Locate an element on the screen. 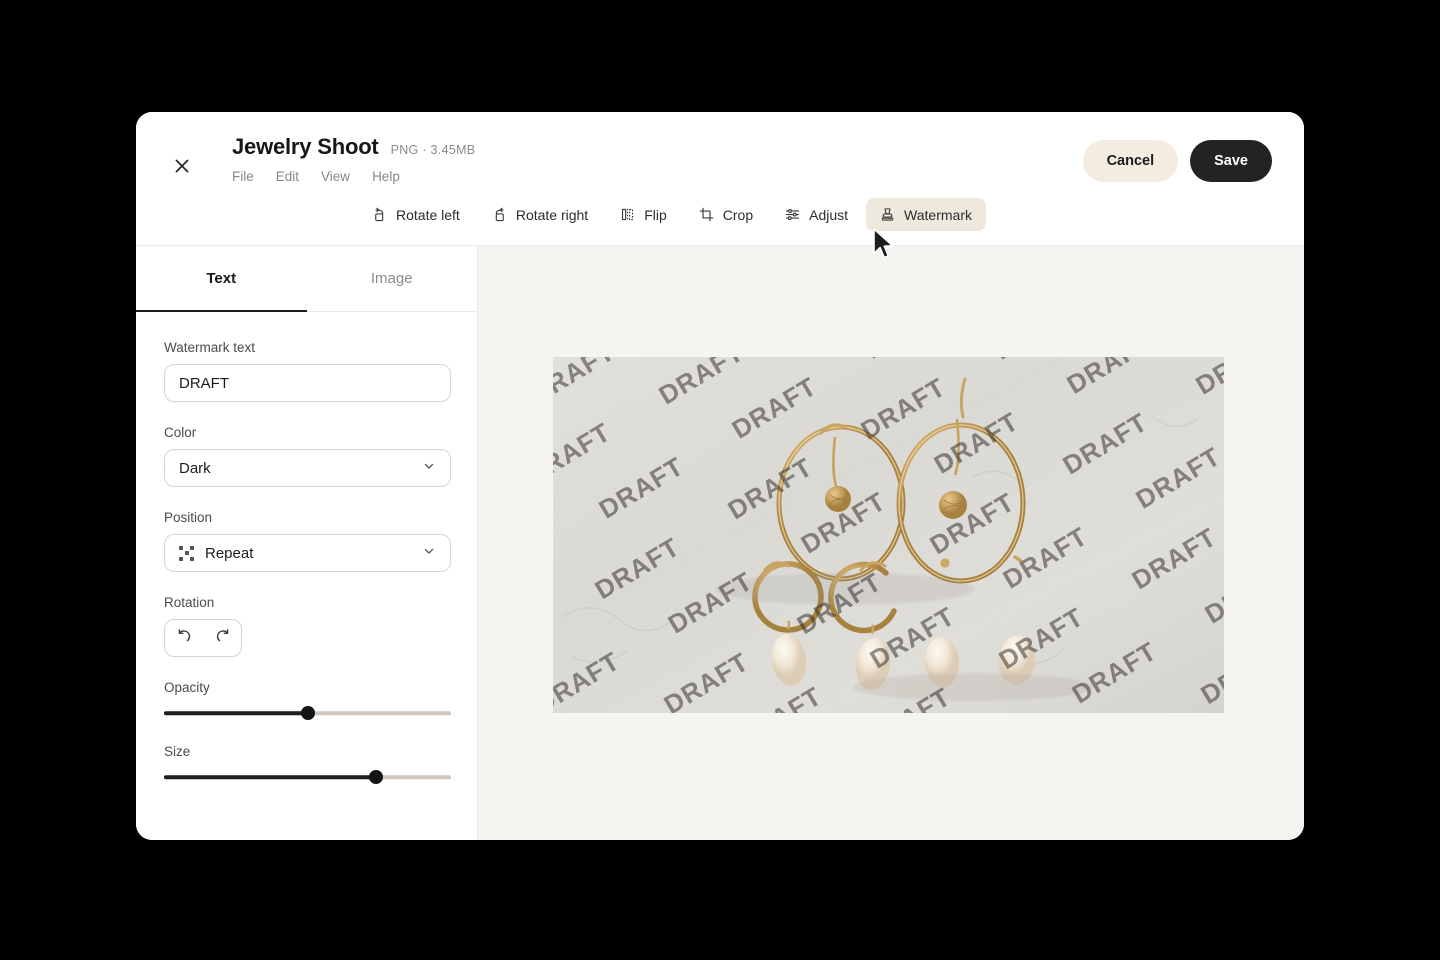 This screenshot has height=960, width=1440. adjust-icon is located at coordinates (792, 214).